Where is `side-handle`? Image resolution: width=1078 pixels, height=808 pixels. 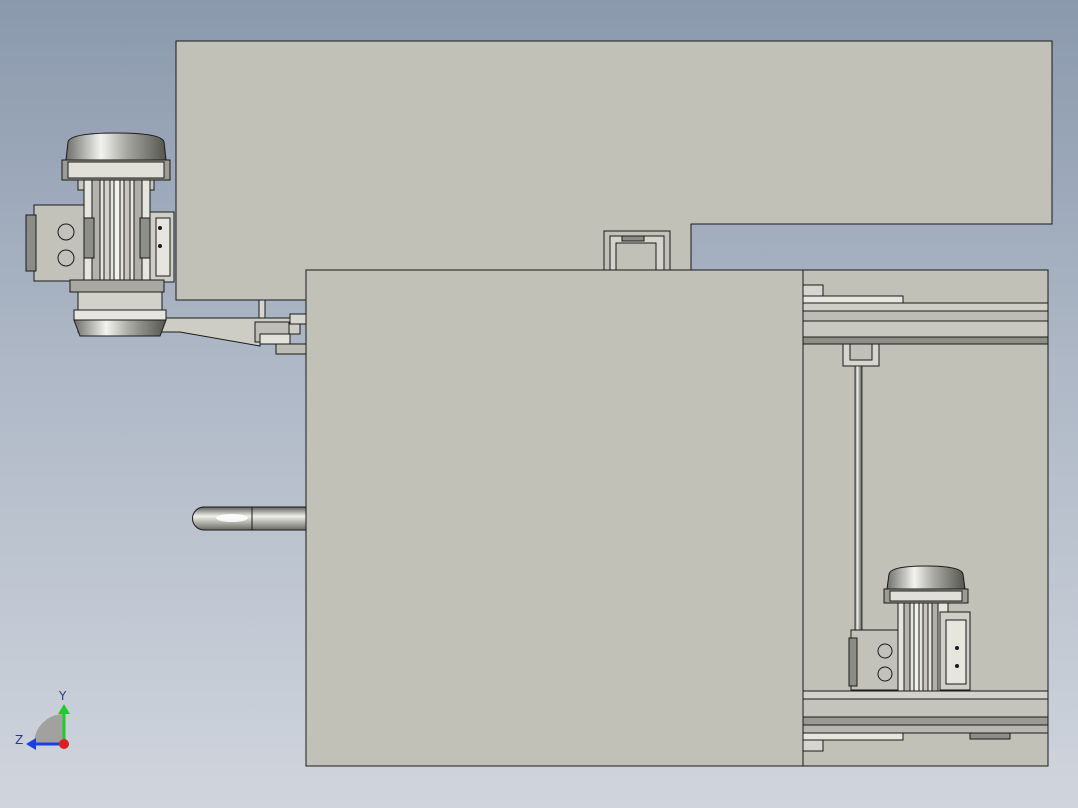
side-handle is located at coordinates (249, 518).